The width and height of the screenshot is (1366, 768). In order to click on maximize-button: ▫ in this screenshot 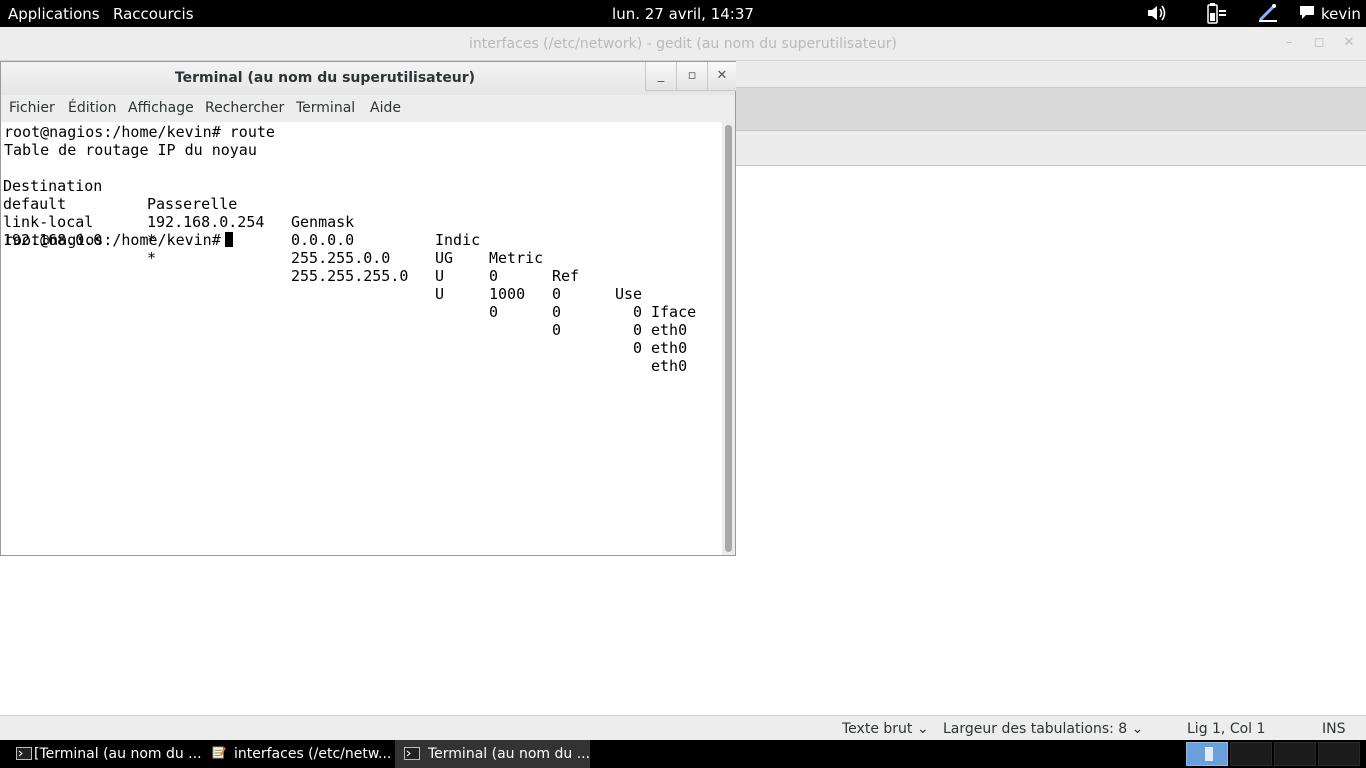, I will do `click(691, 76)`.